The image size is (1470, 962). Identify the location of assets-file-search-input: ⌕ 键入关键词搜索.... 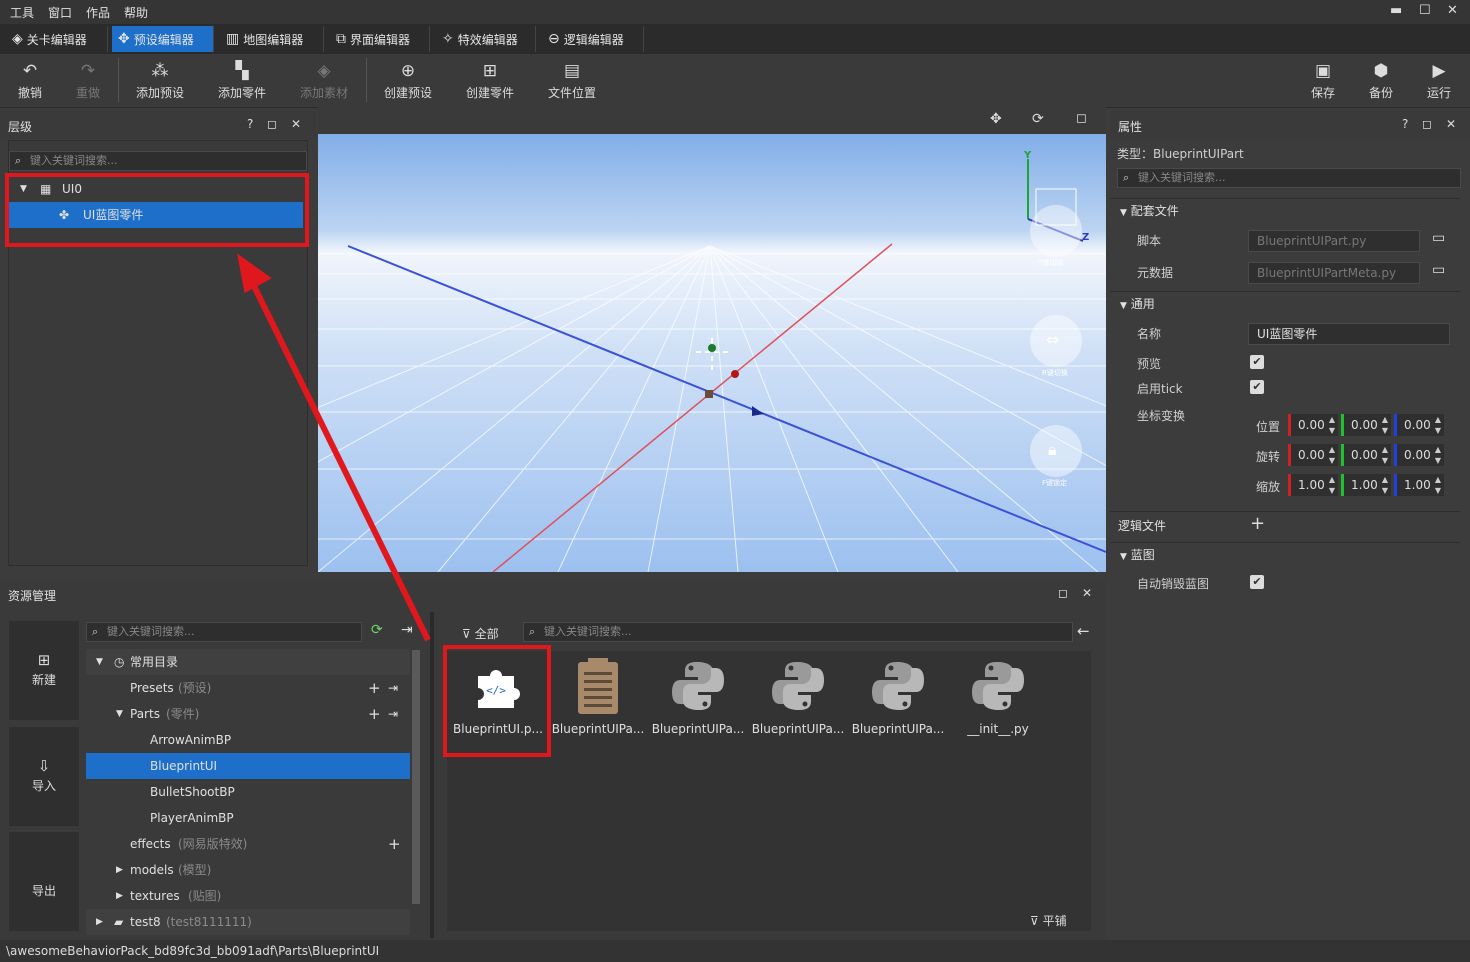
(798, 632).